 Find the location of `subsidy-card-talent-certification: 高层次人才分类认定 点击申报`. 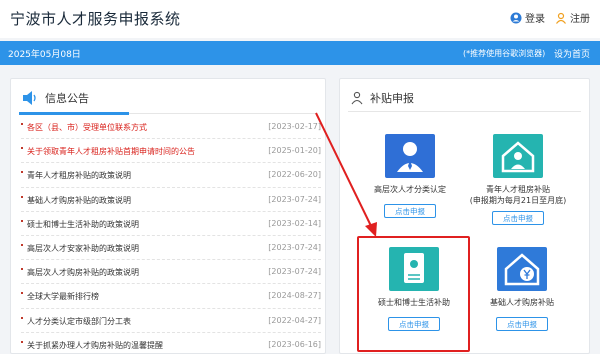

subsidy-card-talent-certification: 高层次人才分类认定 点击申报 is located at coordinates (410, 176).